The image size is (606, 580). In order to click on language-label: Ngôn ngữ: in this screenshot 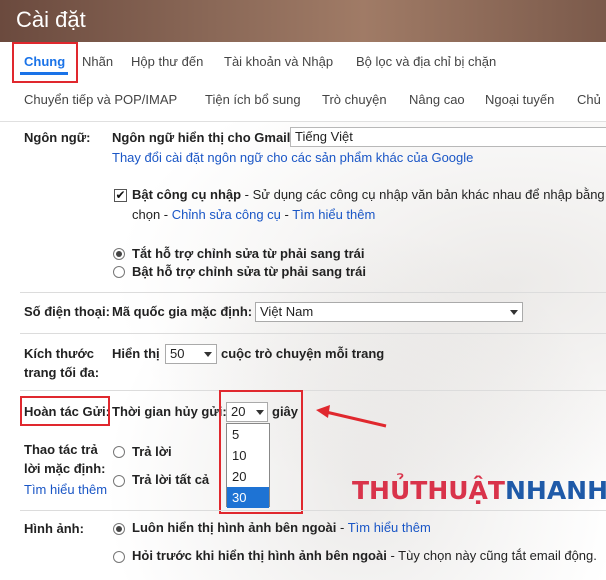, I will do `click(57, 137)`.